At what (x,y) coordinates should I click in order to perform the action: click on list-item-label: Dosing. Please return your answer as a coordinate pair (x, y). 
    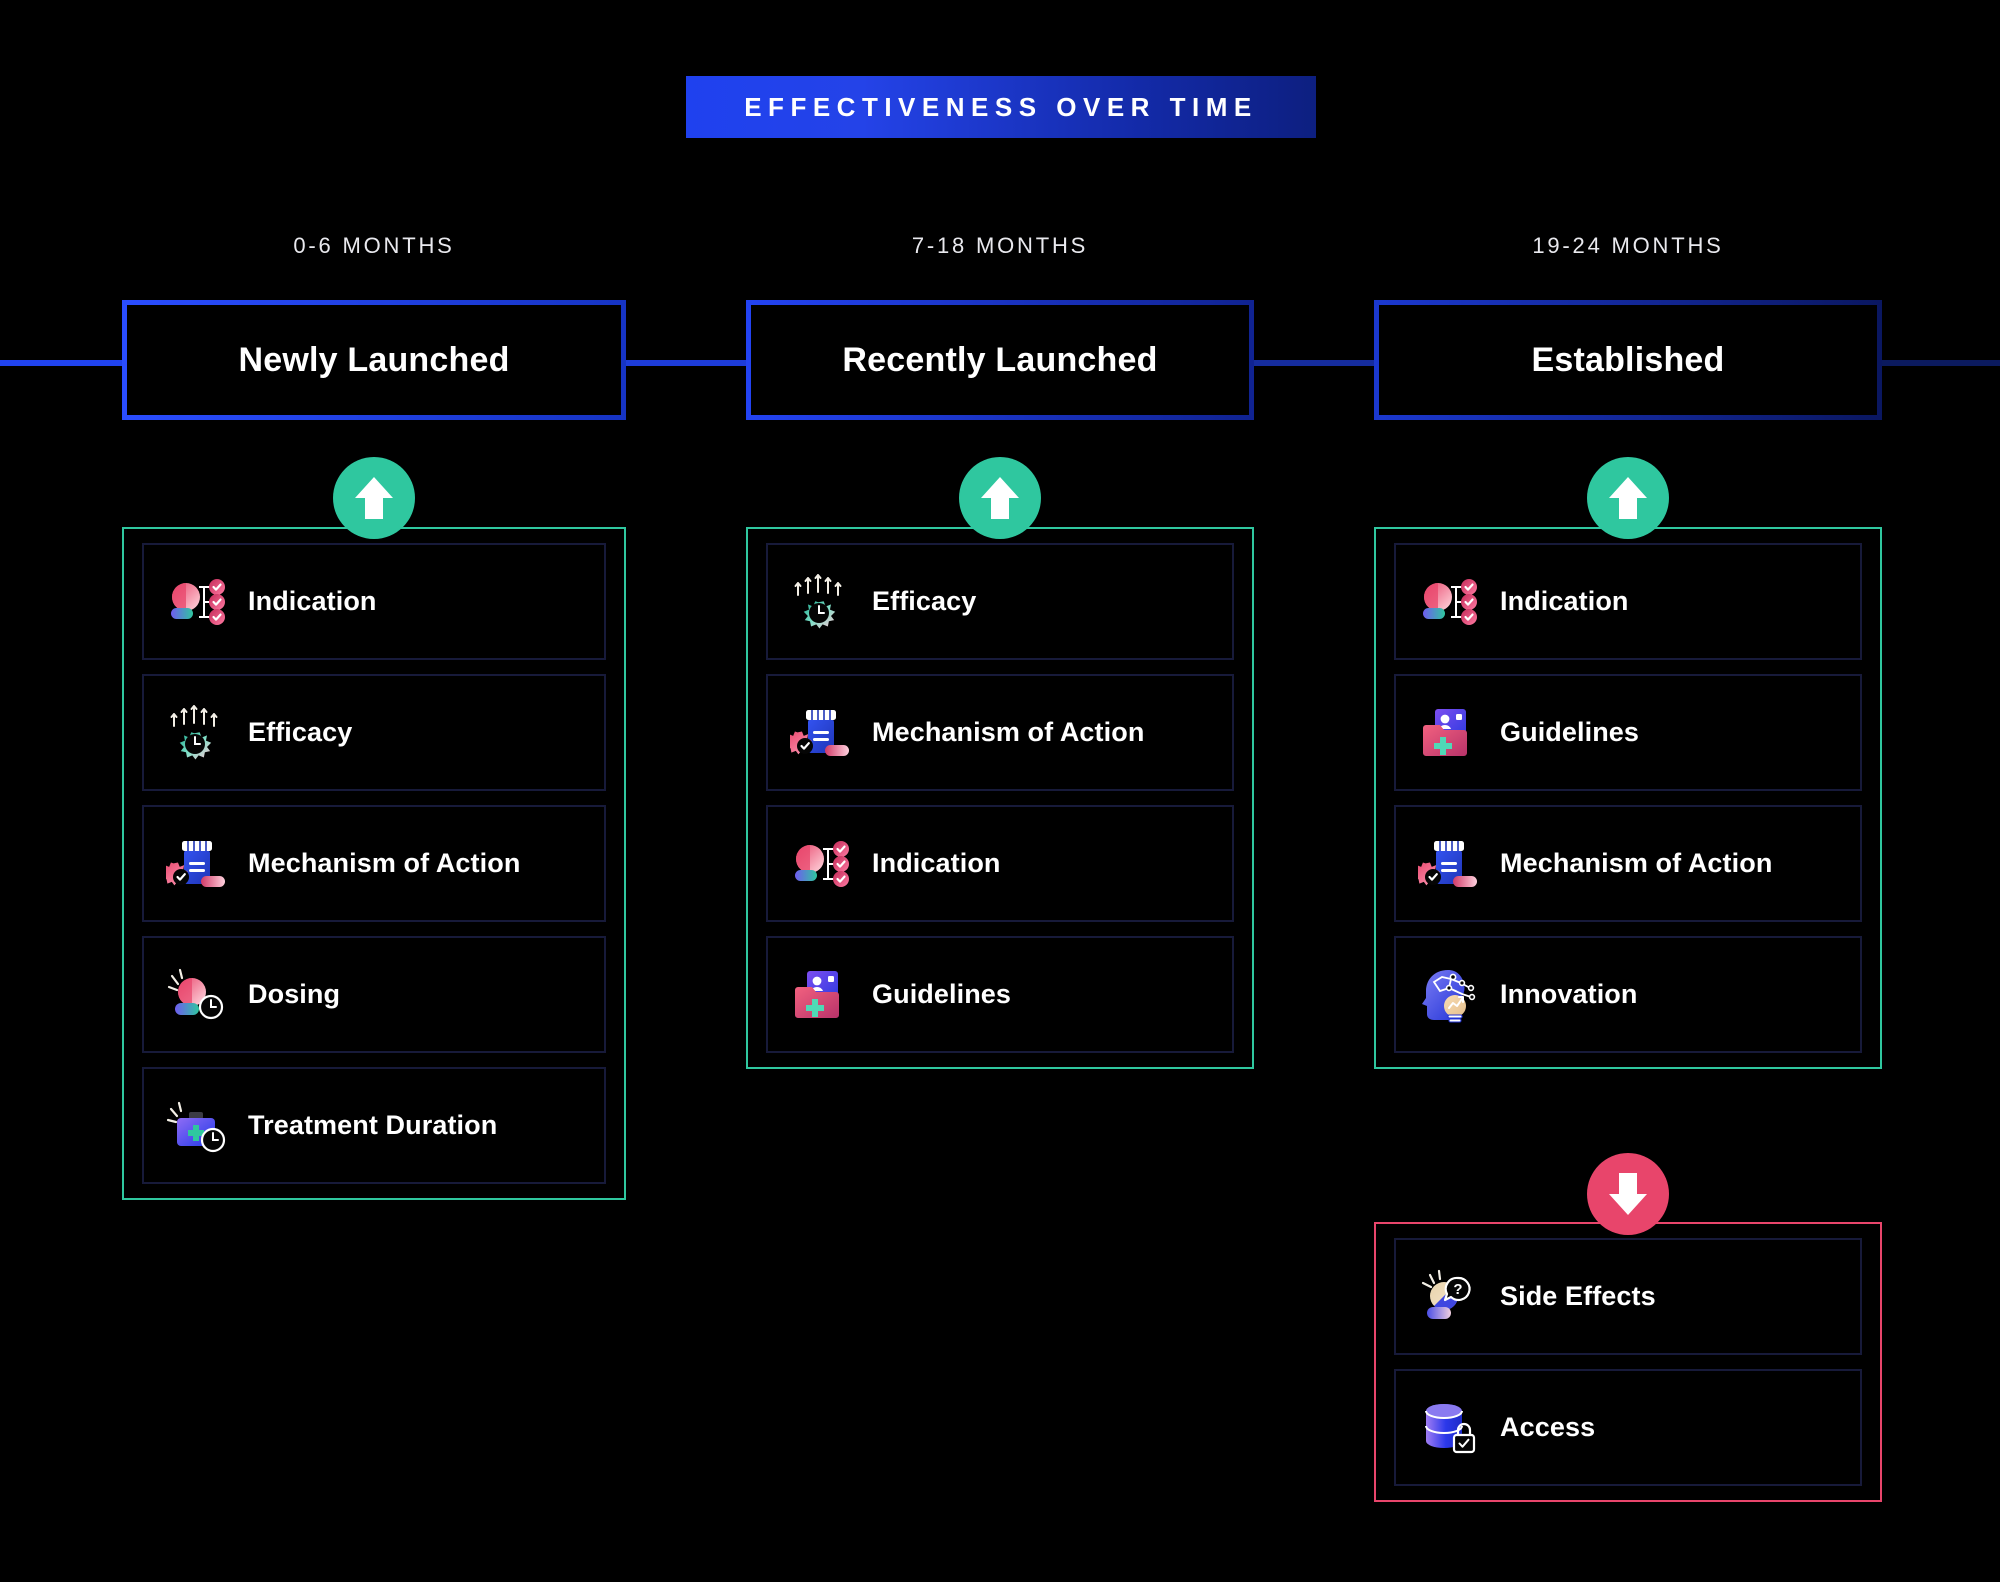
    Looking at the image, I should click on (294, 994).